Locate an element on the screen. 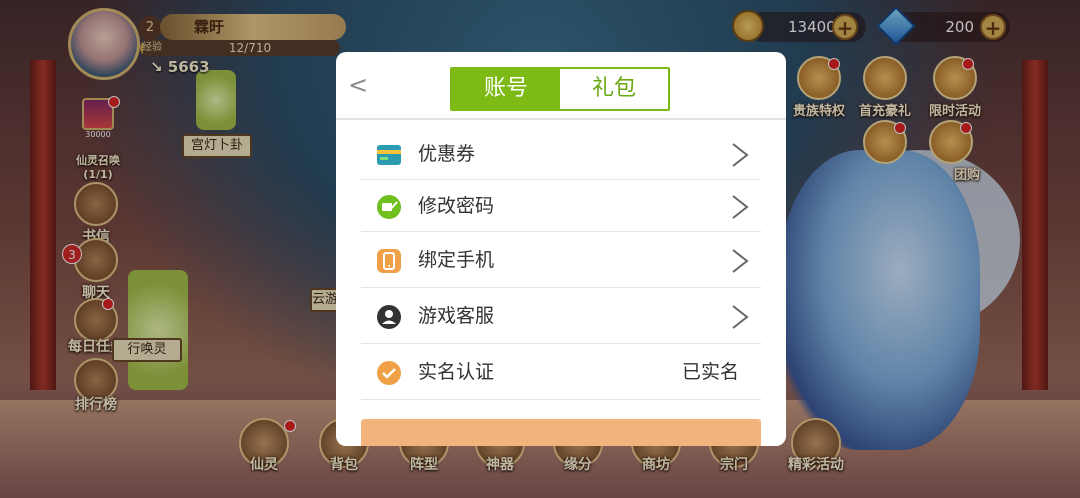  customer-service-row: 游戏客服 is located at coordinates (561, 316).